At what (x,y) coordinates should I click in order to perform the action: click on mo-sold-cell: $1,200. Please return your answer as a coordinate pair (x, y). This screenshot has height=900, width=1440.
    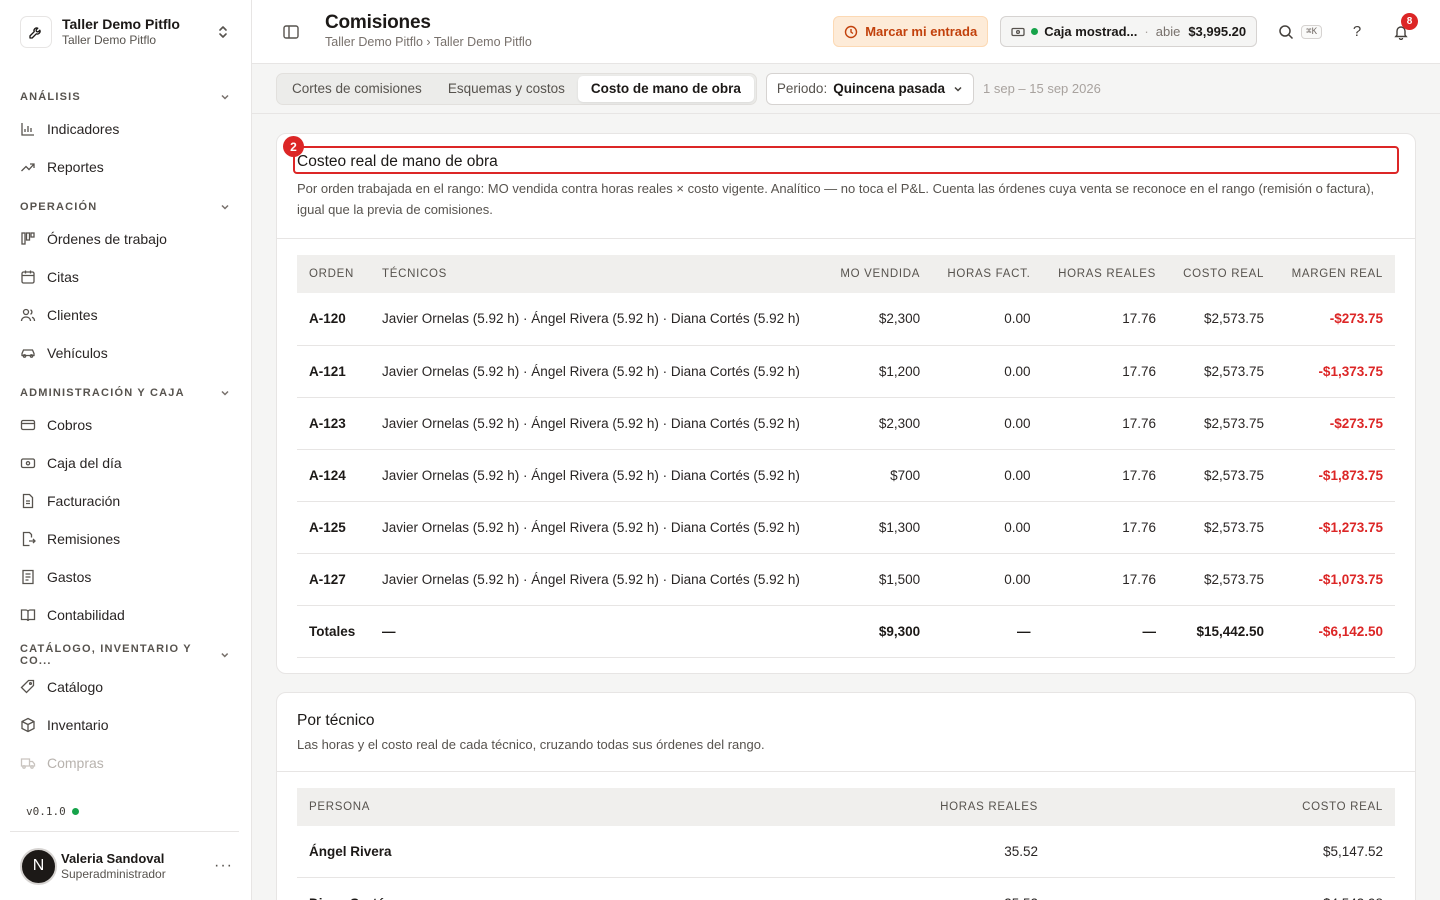
    Looking at the image, I should click on (879, 371).